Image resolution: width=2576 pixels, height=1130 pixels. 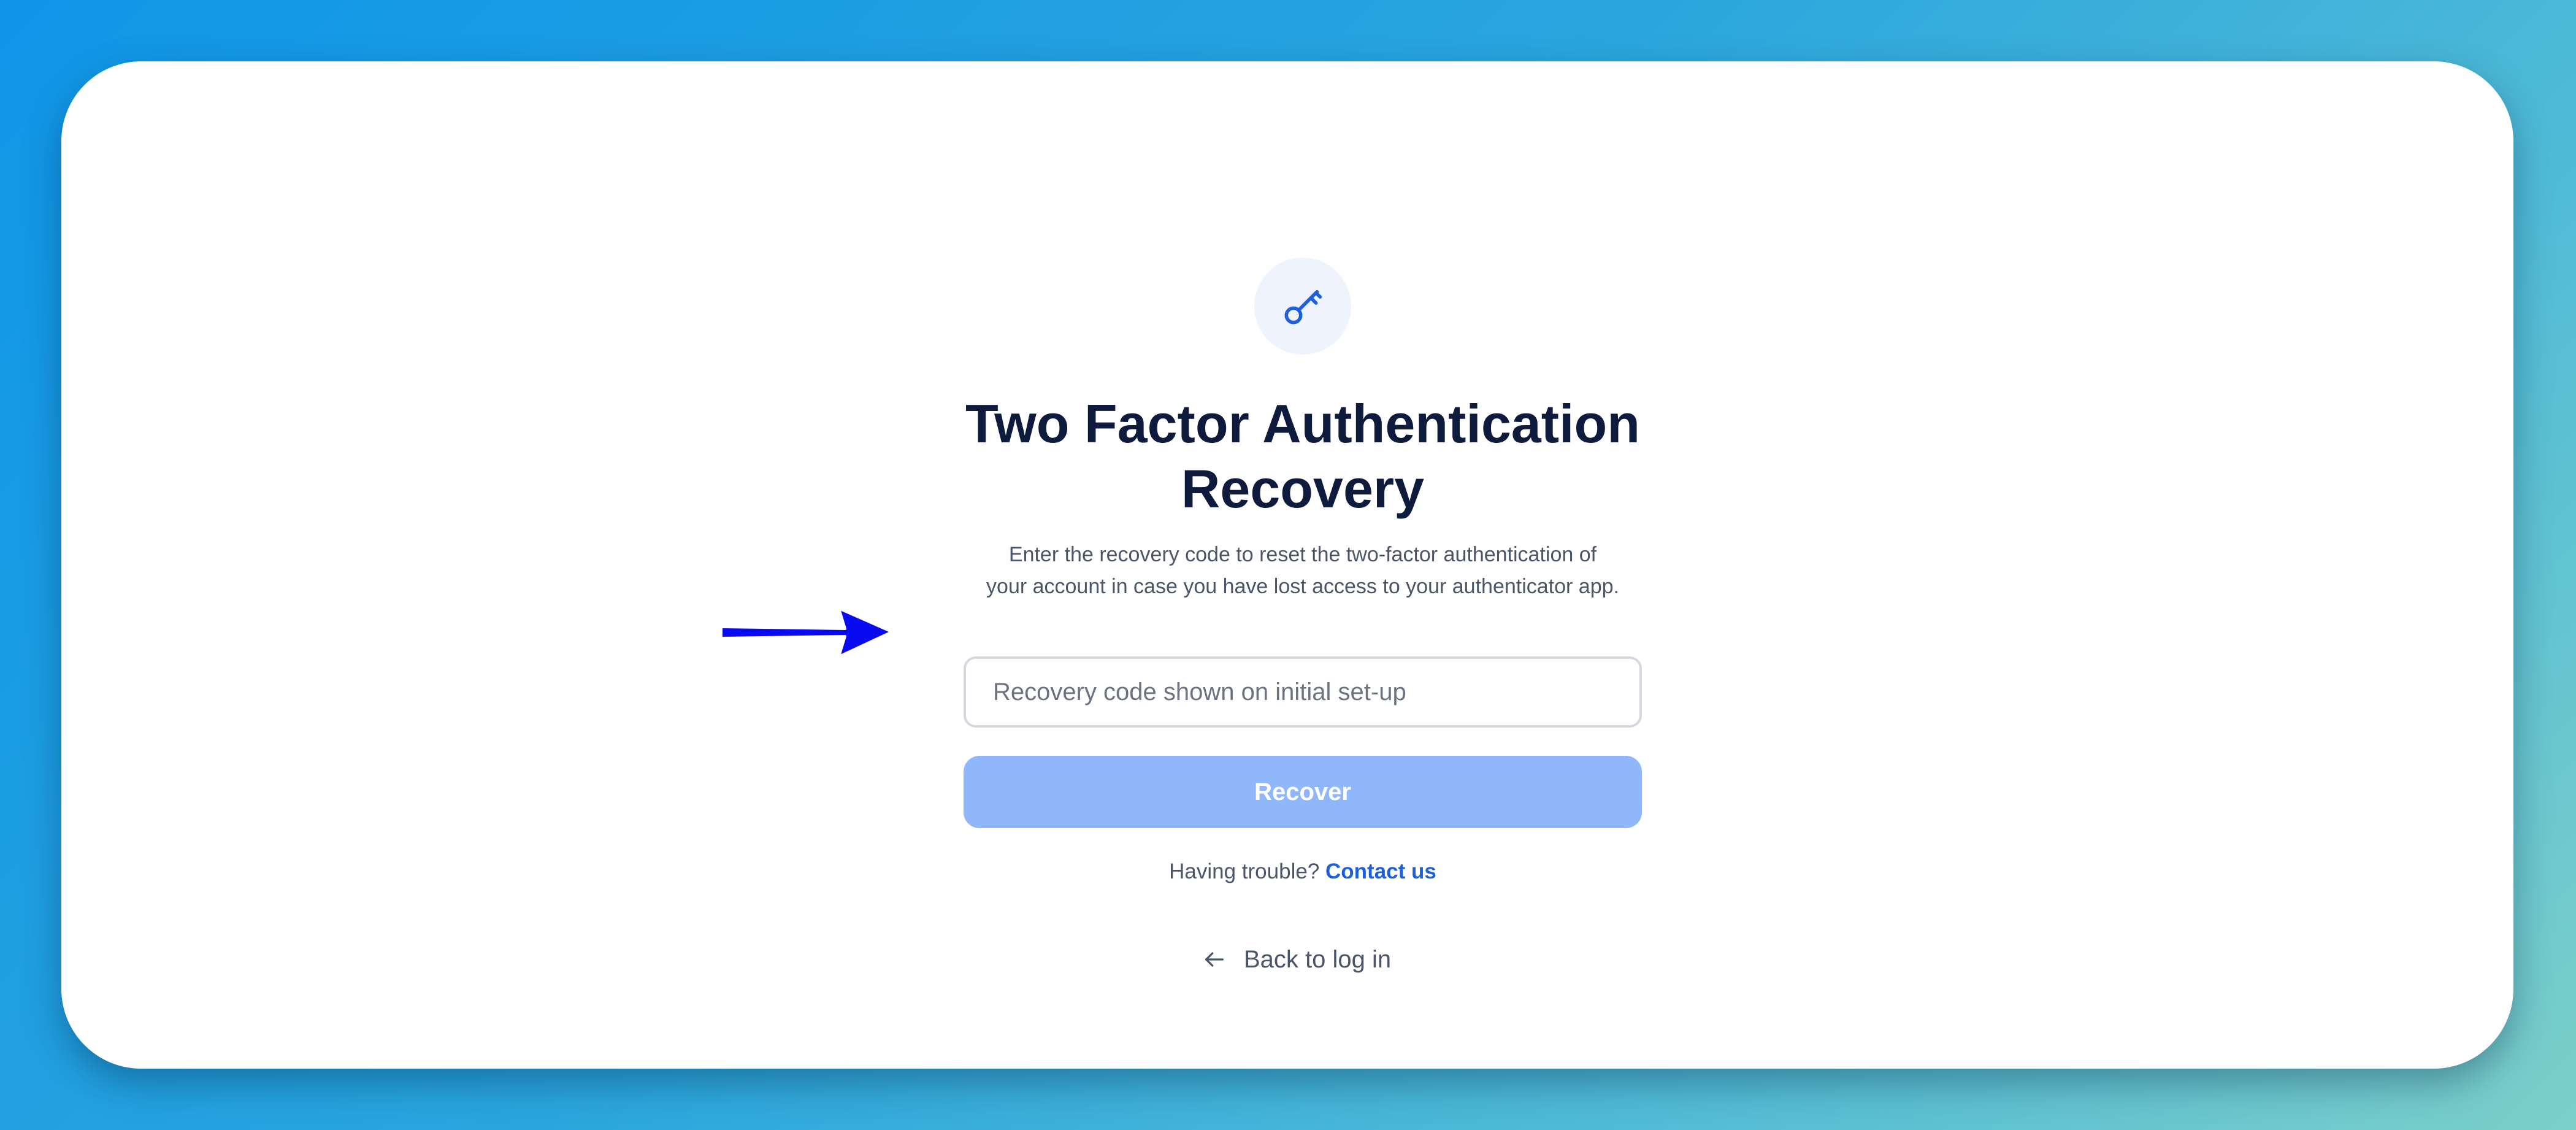 What do you see at coordinates (1302, 423) in the screenshot?
I see `page-title-line-1: Two Factor Authentication` at bounding box center [1302, 423].